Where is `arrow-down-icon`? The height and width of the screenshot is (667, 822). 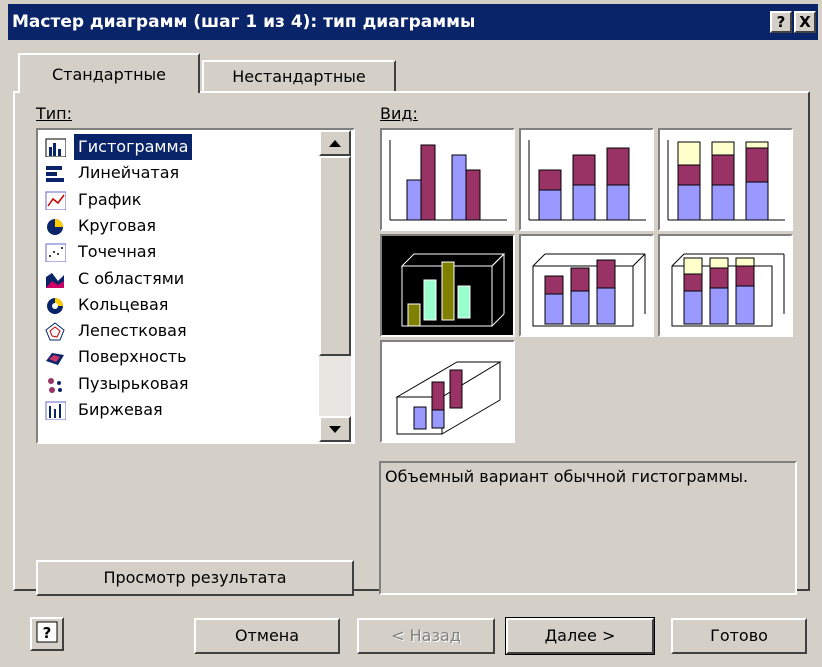
arrow-down-icon is located at coordinates (335, 429).